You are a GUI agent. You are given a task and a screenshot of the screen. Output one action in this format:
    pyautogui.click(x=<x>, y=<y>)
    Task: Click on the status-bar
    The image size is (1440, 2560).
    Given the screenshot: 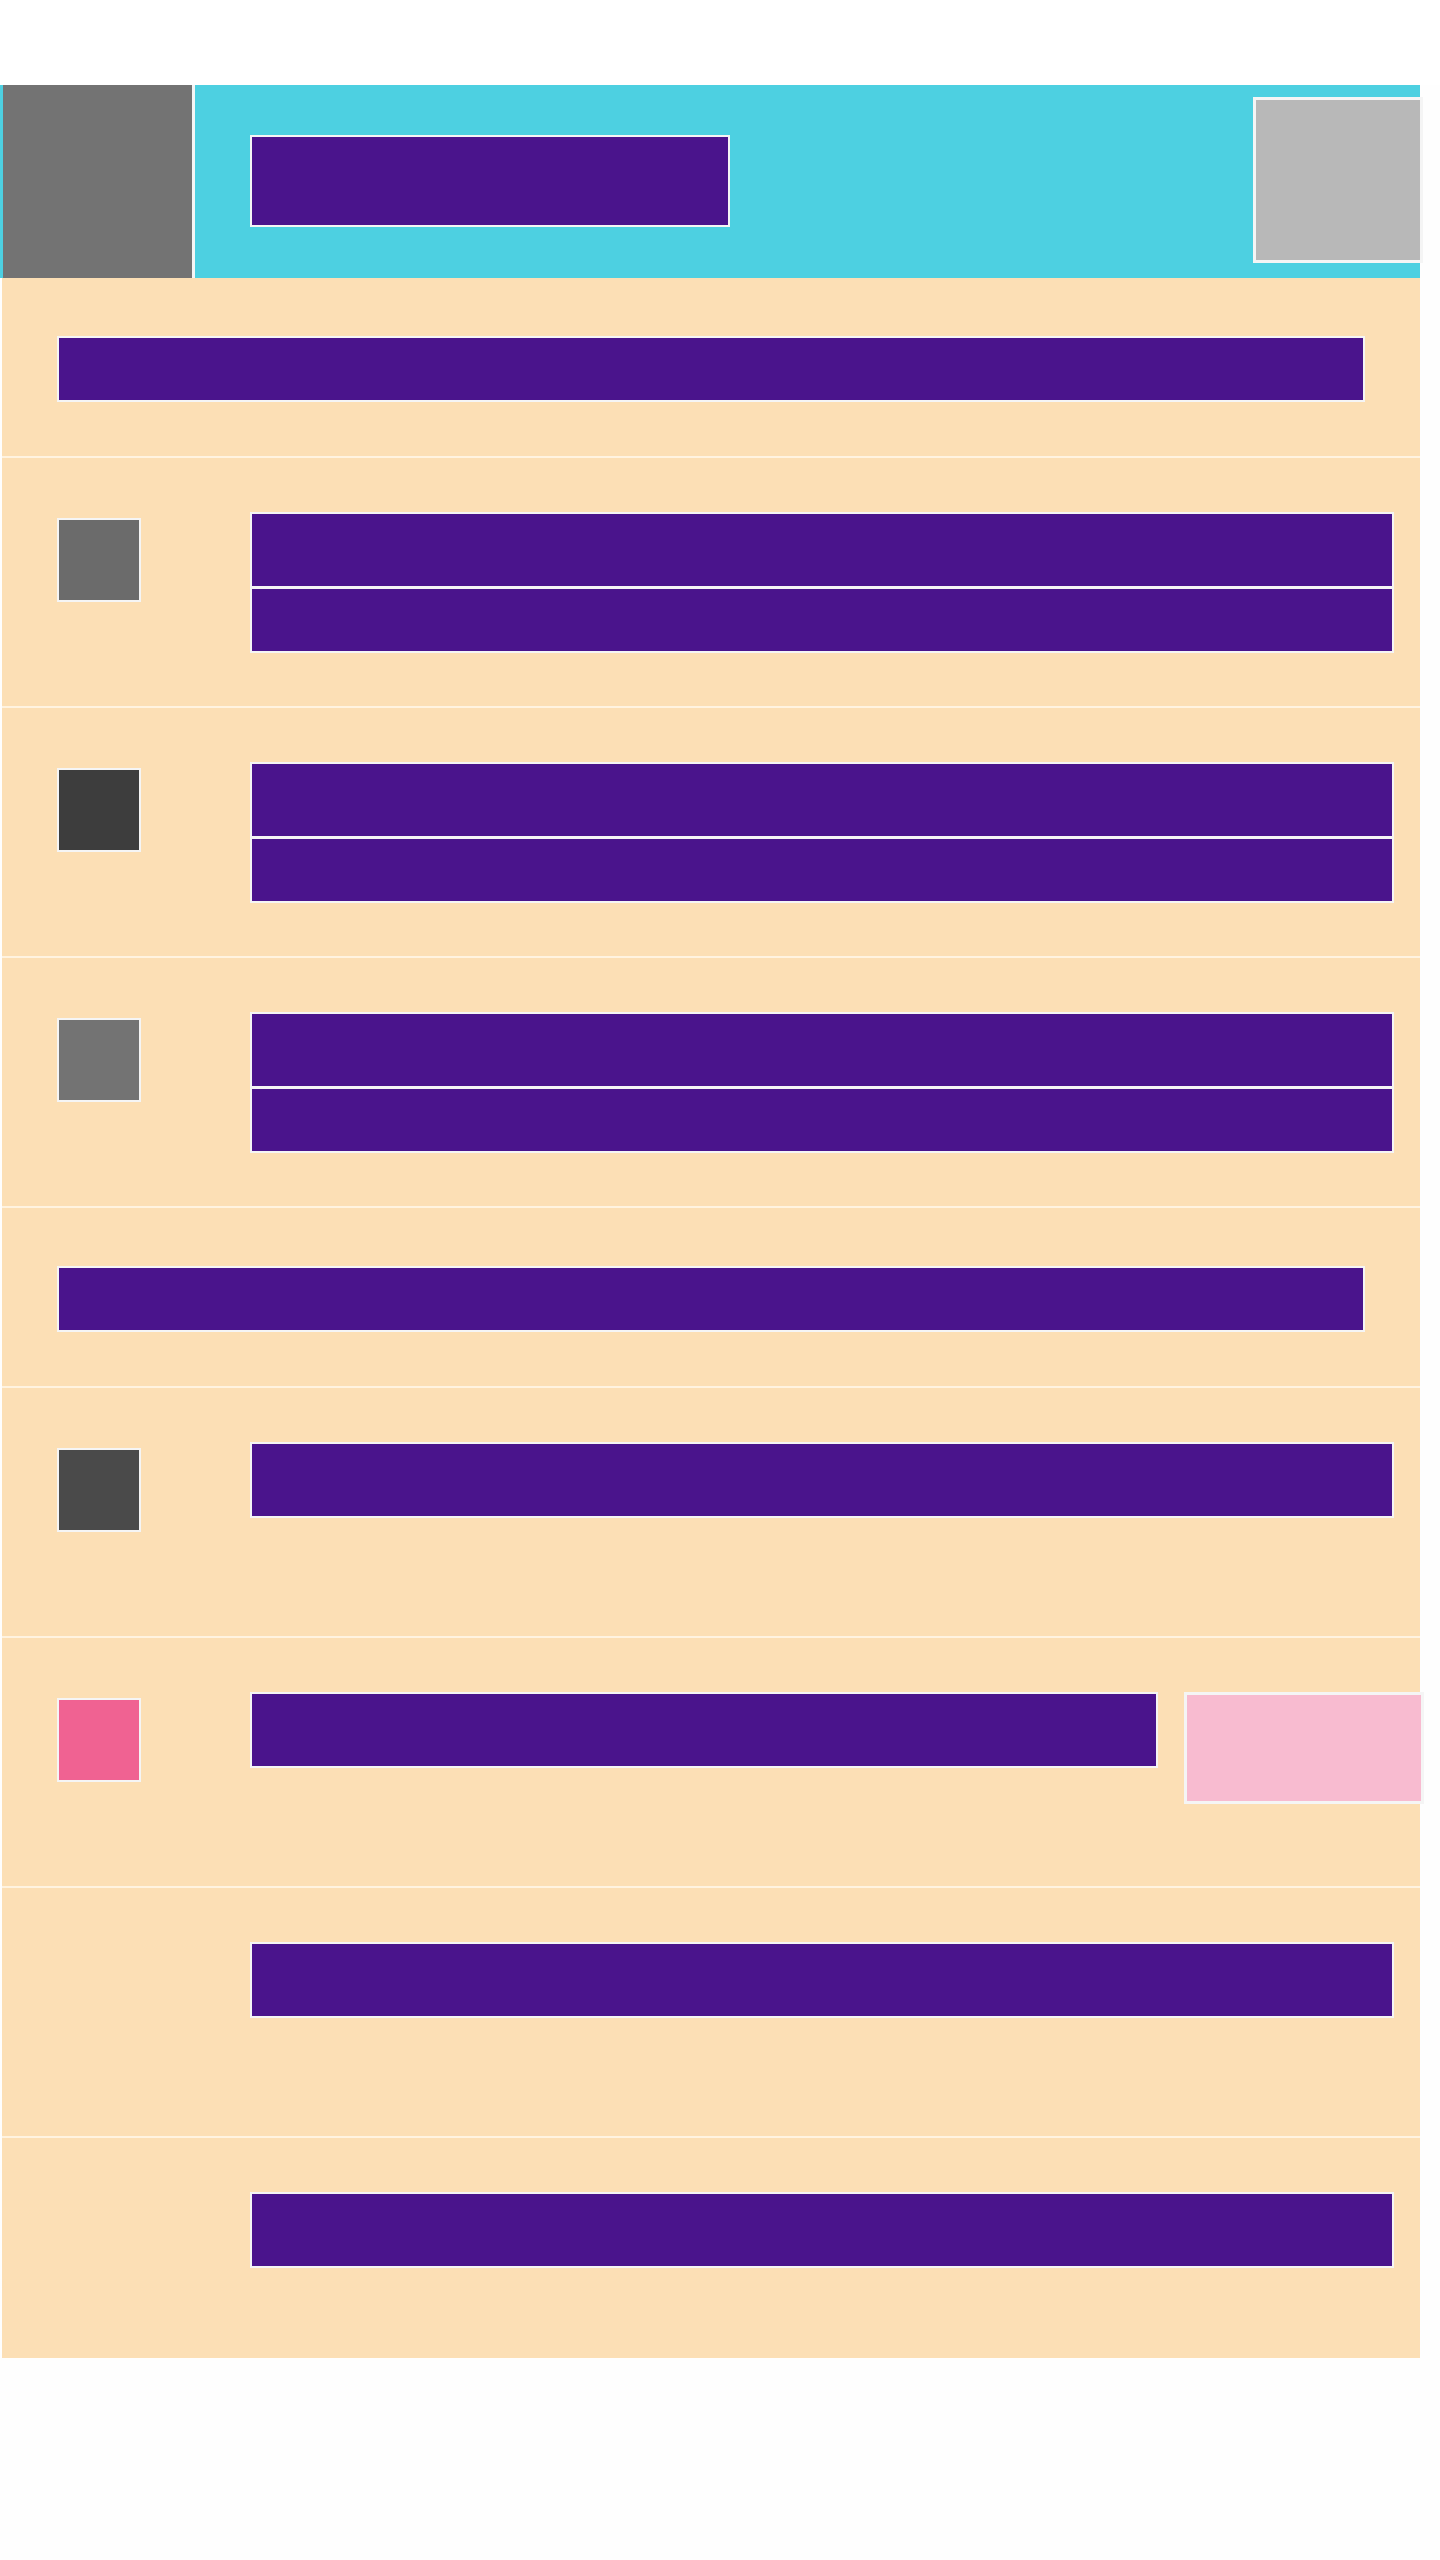 What is the action you would take?
    pyautogui.click(x=720, y=42)
    